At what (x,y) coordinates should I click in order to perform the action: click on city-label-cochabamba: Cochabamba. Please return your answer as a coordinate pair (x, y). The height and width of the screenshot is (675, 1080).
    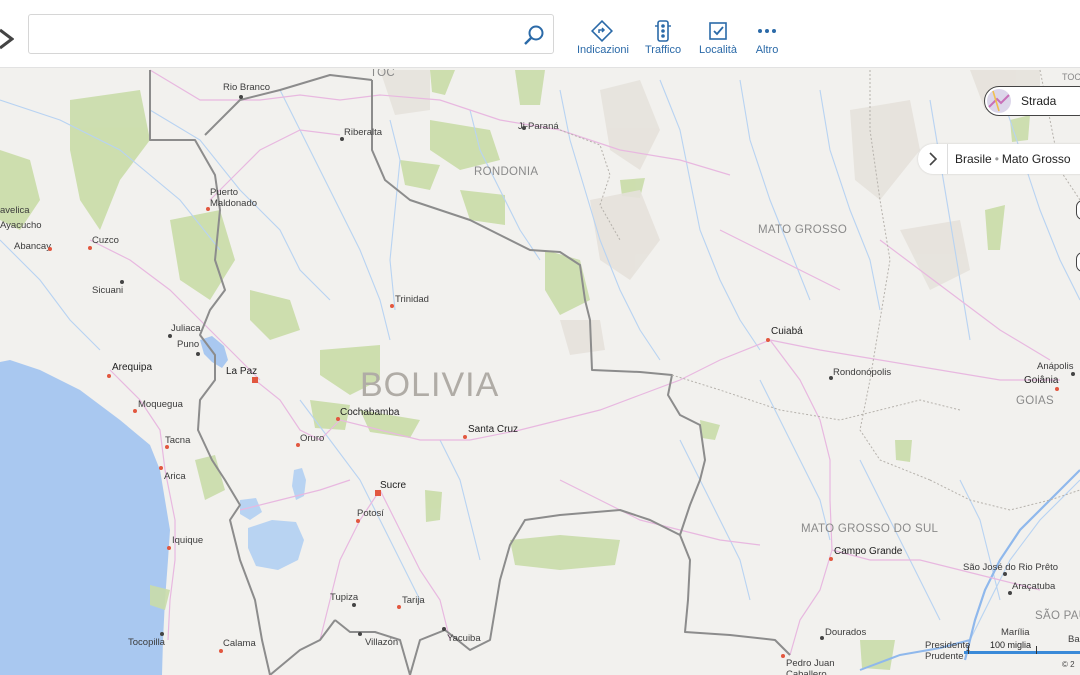
    Looking at the image, I should click on (370, 412).